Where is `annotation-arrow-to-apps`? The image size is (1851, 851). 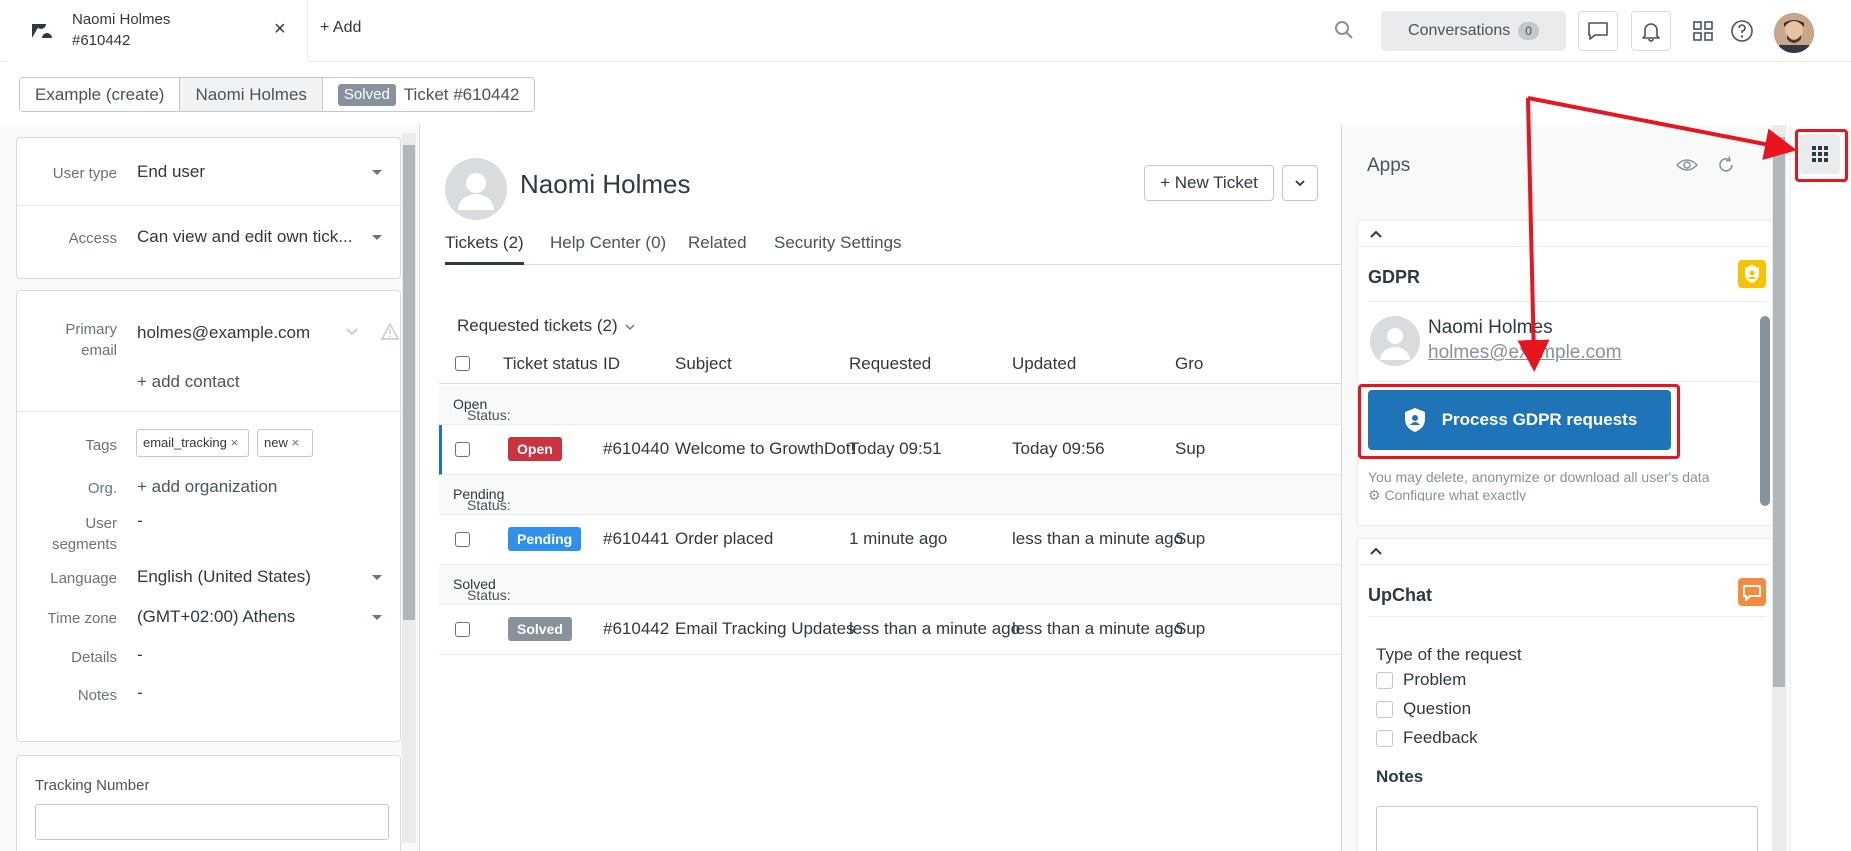
annotation-arrow-to-apps is located at coordinates (1662, 128).